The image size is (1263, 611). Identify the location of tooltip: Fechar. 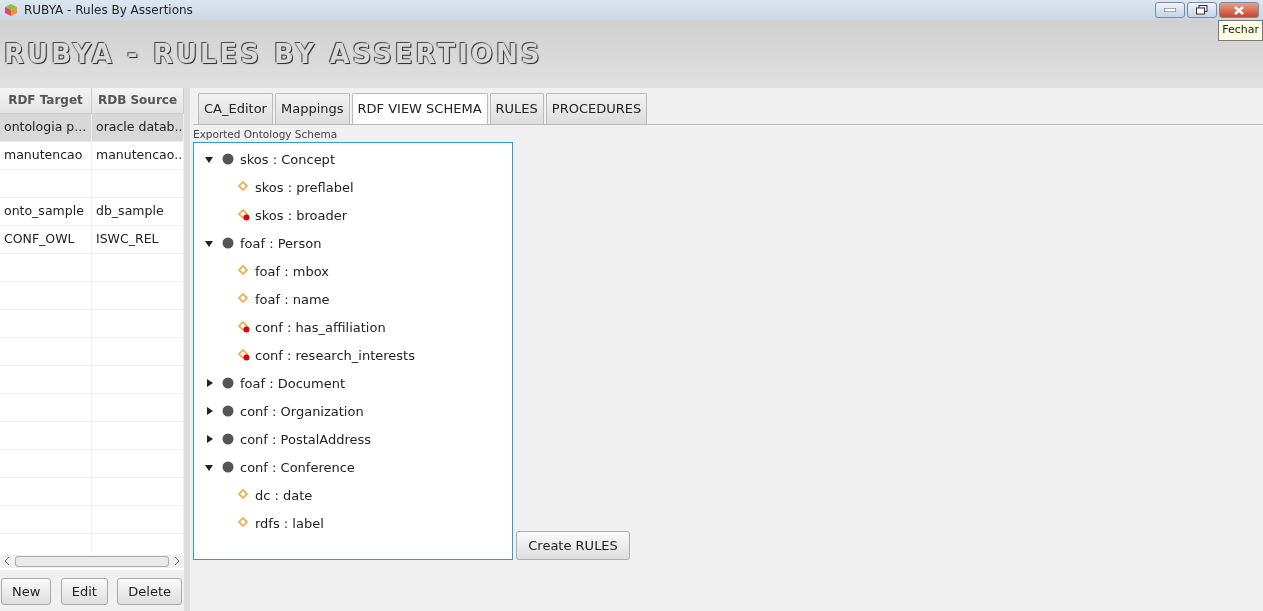
(1240, 30).